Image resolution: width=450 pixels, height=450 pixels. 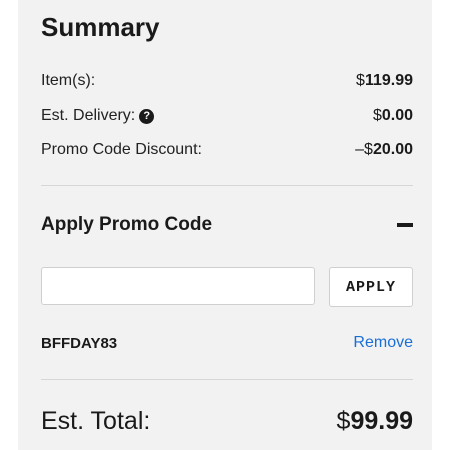 I want to click on promo-code-input, so click(x=178, y=286).